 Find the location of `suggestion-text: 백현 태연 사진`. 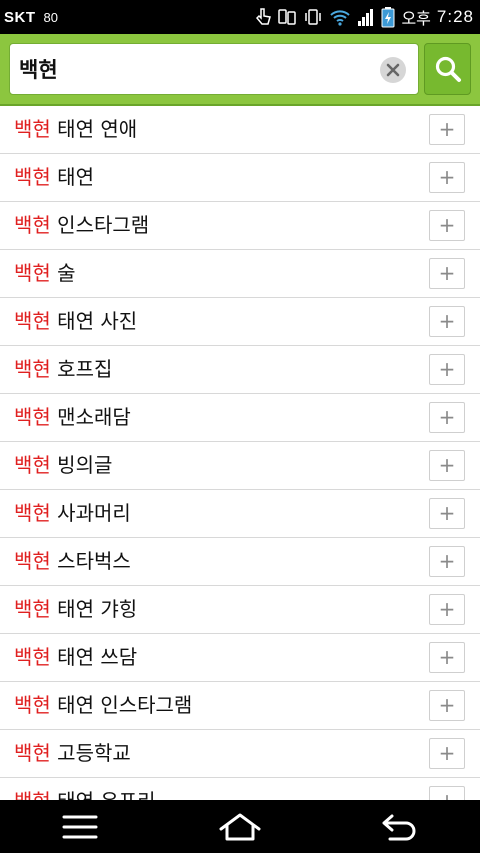

suggestion-text: 백현 태연 사진 is located at coordinates (75, 321).